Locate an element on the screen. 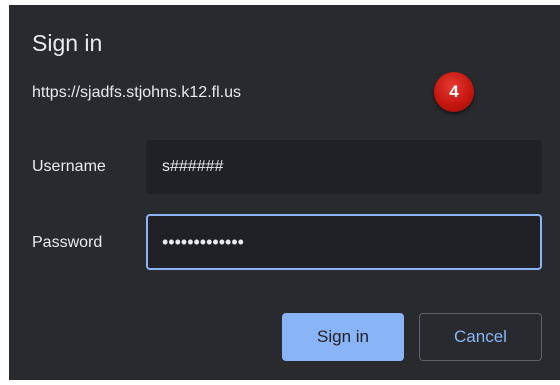 Image resolution: width=560 pixels, height=385 pixels. site-origin: https://sjadfs.stjohns.k12.fl.us is located at coordinates (136, 92).